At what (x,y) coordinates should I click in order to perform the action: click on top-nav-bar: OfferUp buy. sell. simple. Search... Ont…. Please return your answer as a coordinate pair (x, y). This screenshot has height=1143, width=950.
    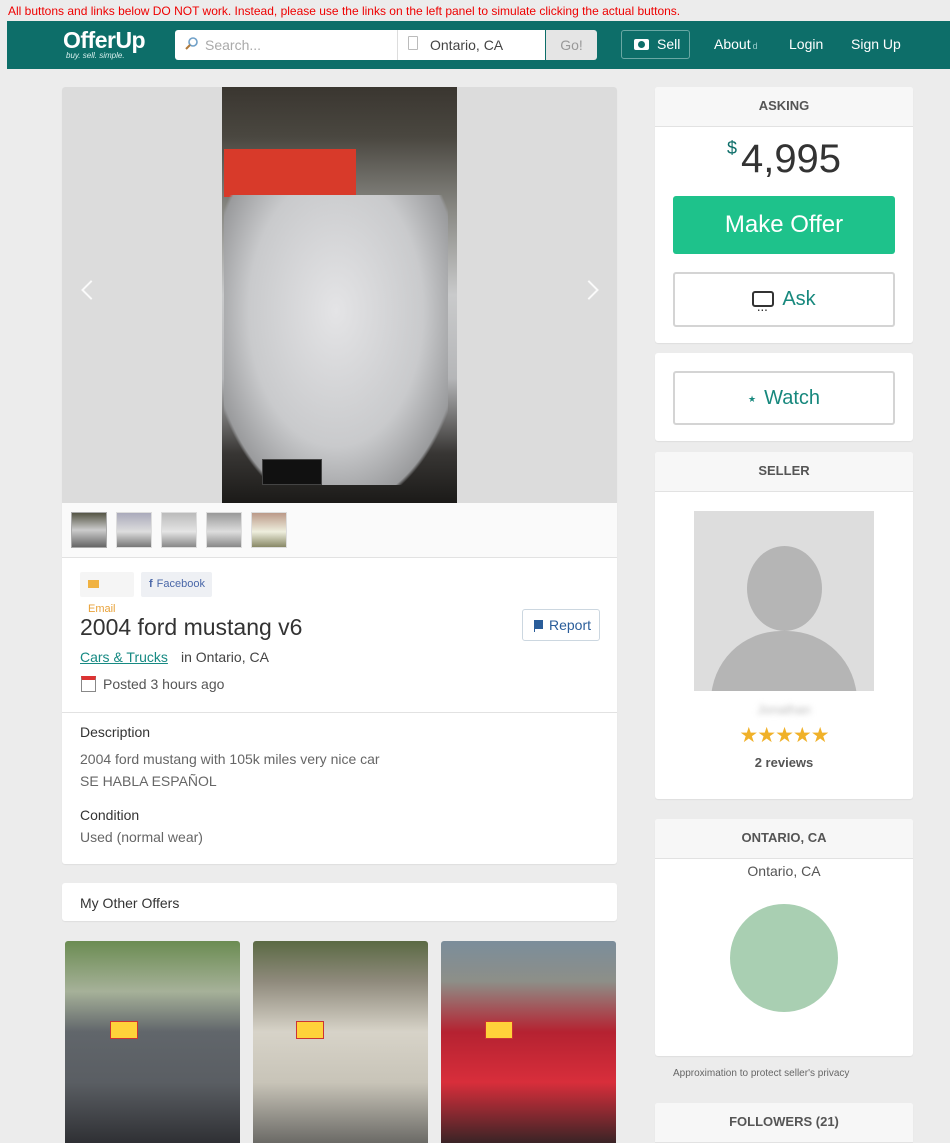
    Looking at the image, I should click on (478, 45).